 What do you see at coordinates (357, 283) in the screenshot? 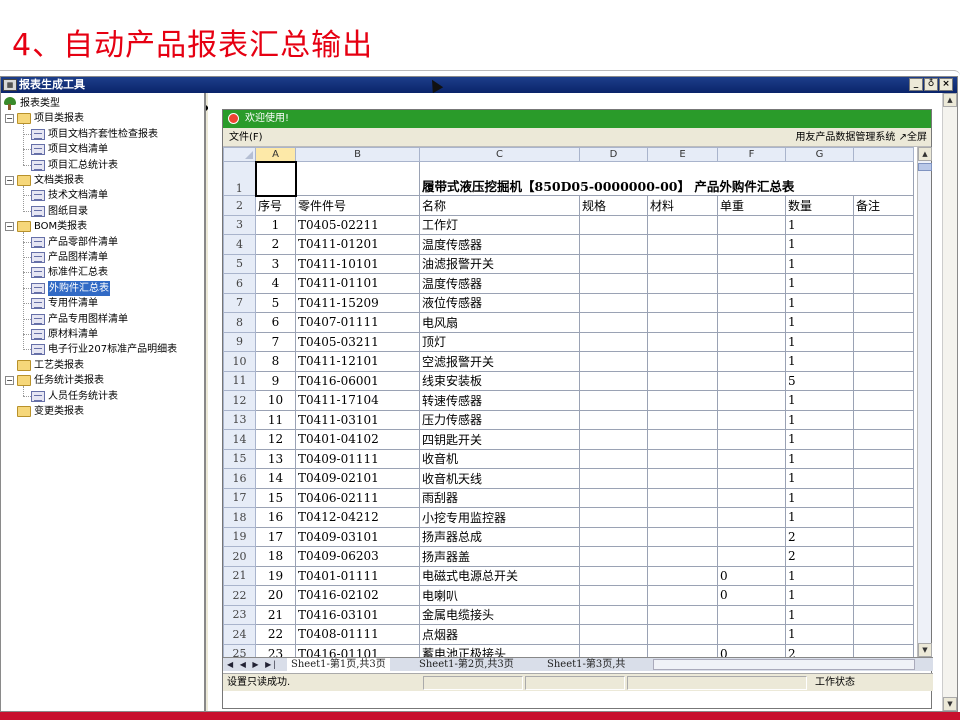
I see `cell: T0411-01101` at bounding box center [357, 283].